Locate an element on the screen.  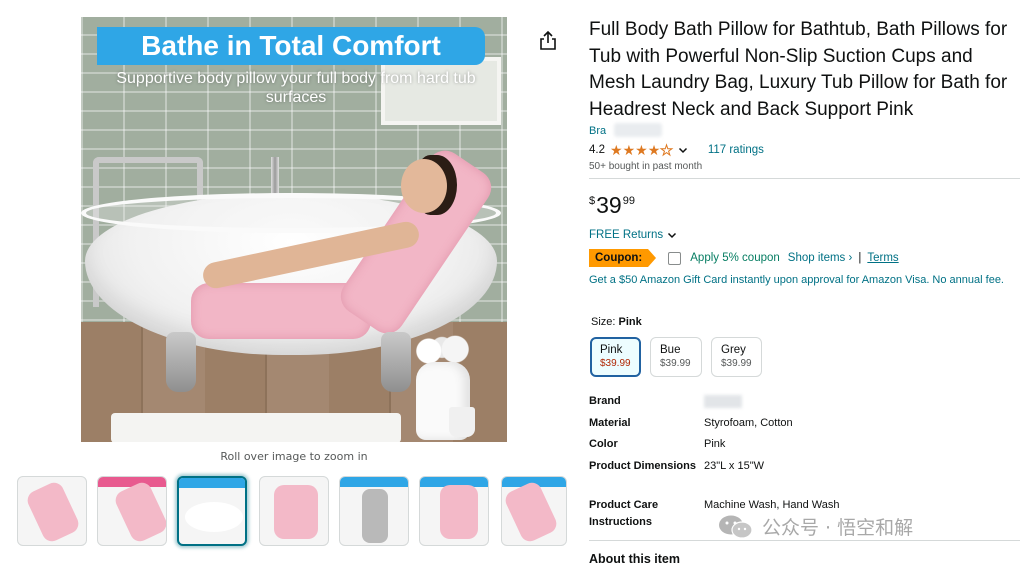
bath-rug is located at coordinates (256, 427).